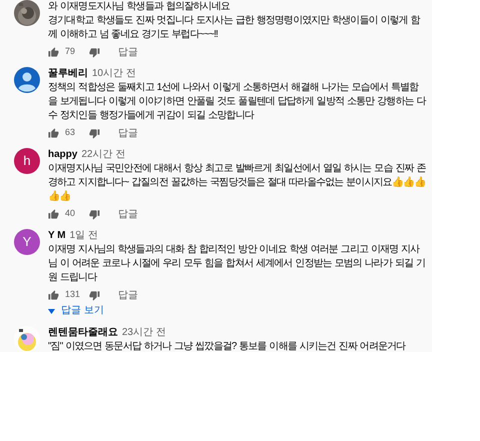  What do you see at coordinates (76, 311) in the screenshot?
I see `view-replies-button: 답글 보기` at bounding box center [76, 311].